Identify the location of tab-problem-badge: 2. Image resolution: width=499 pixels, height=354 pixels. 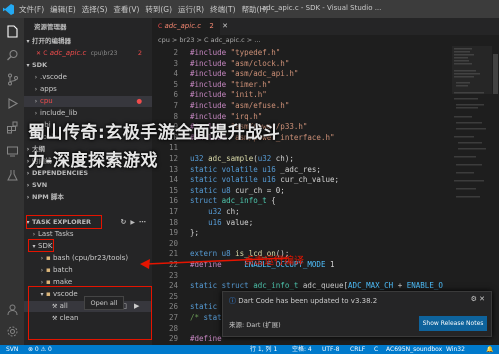
(211, 26).